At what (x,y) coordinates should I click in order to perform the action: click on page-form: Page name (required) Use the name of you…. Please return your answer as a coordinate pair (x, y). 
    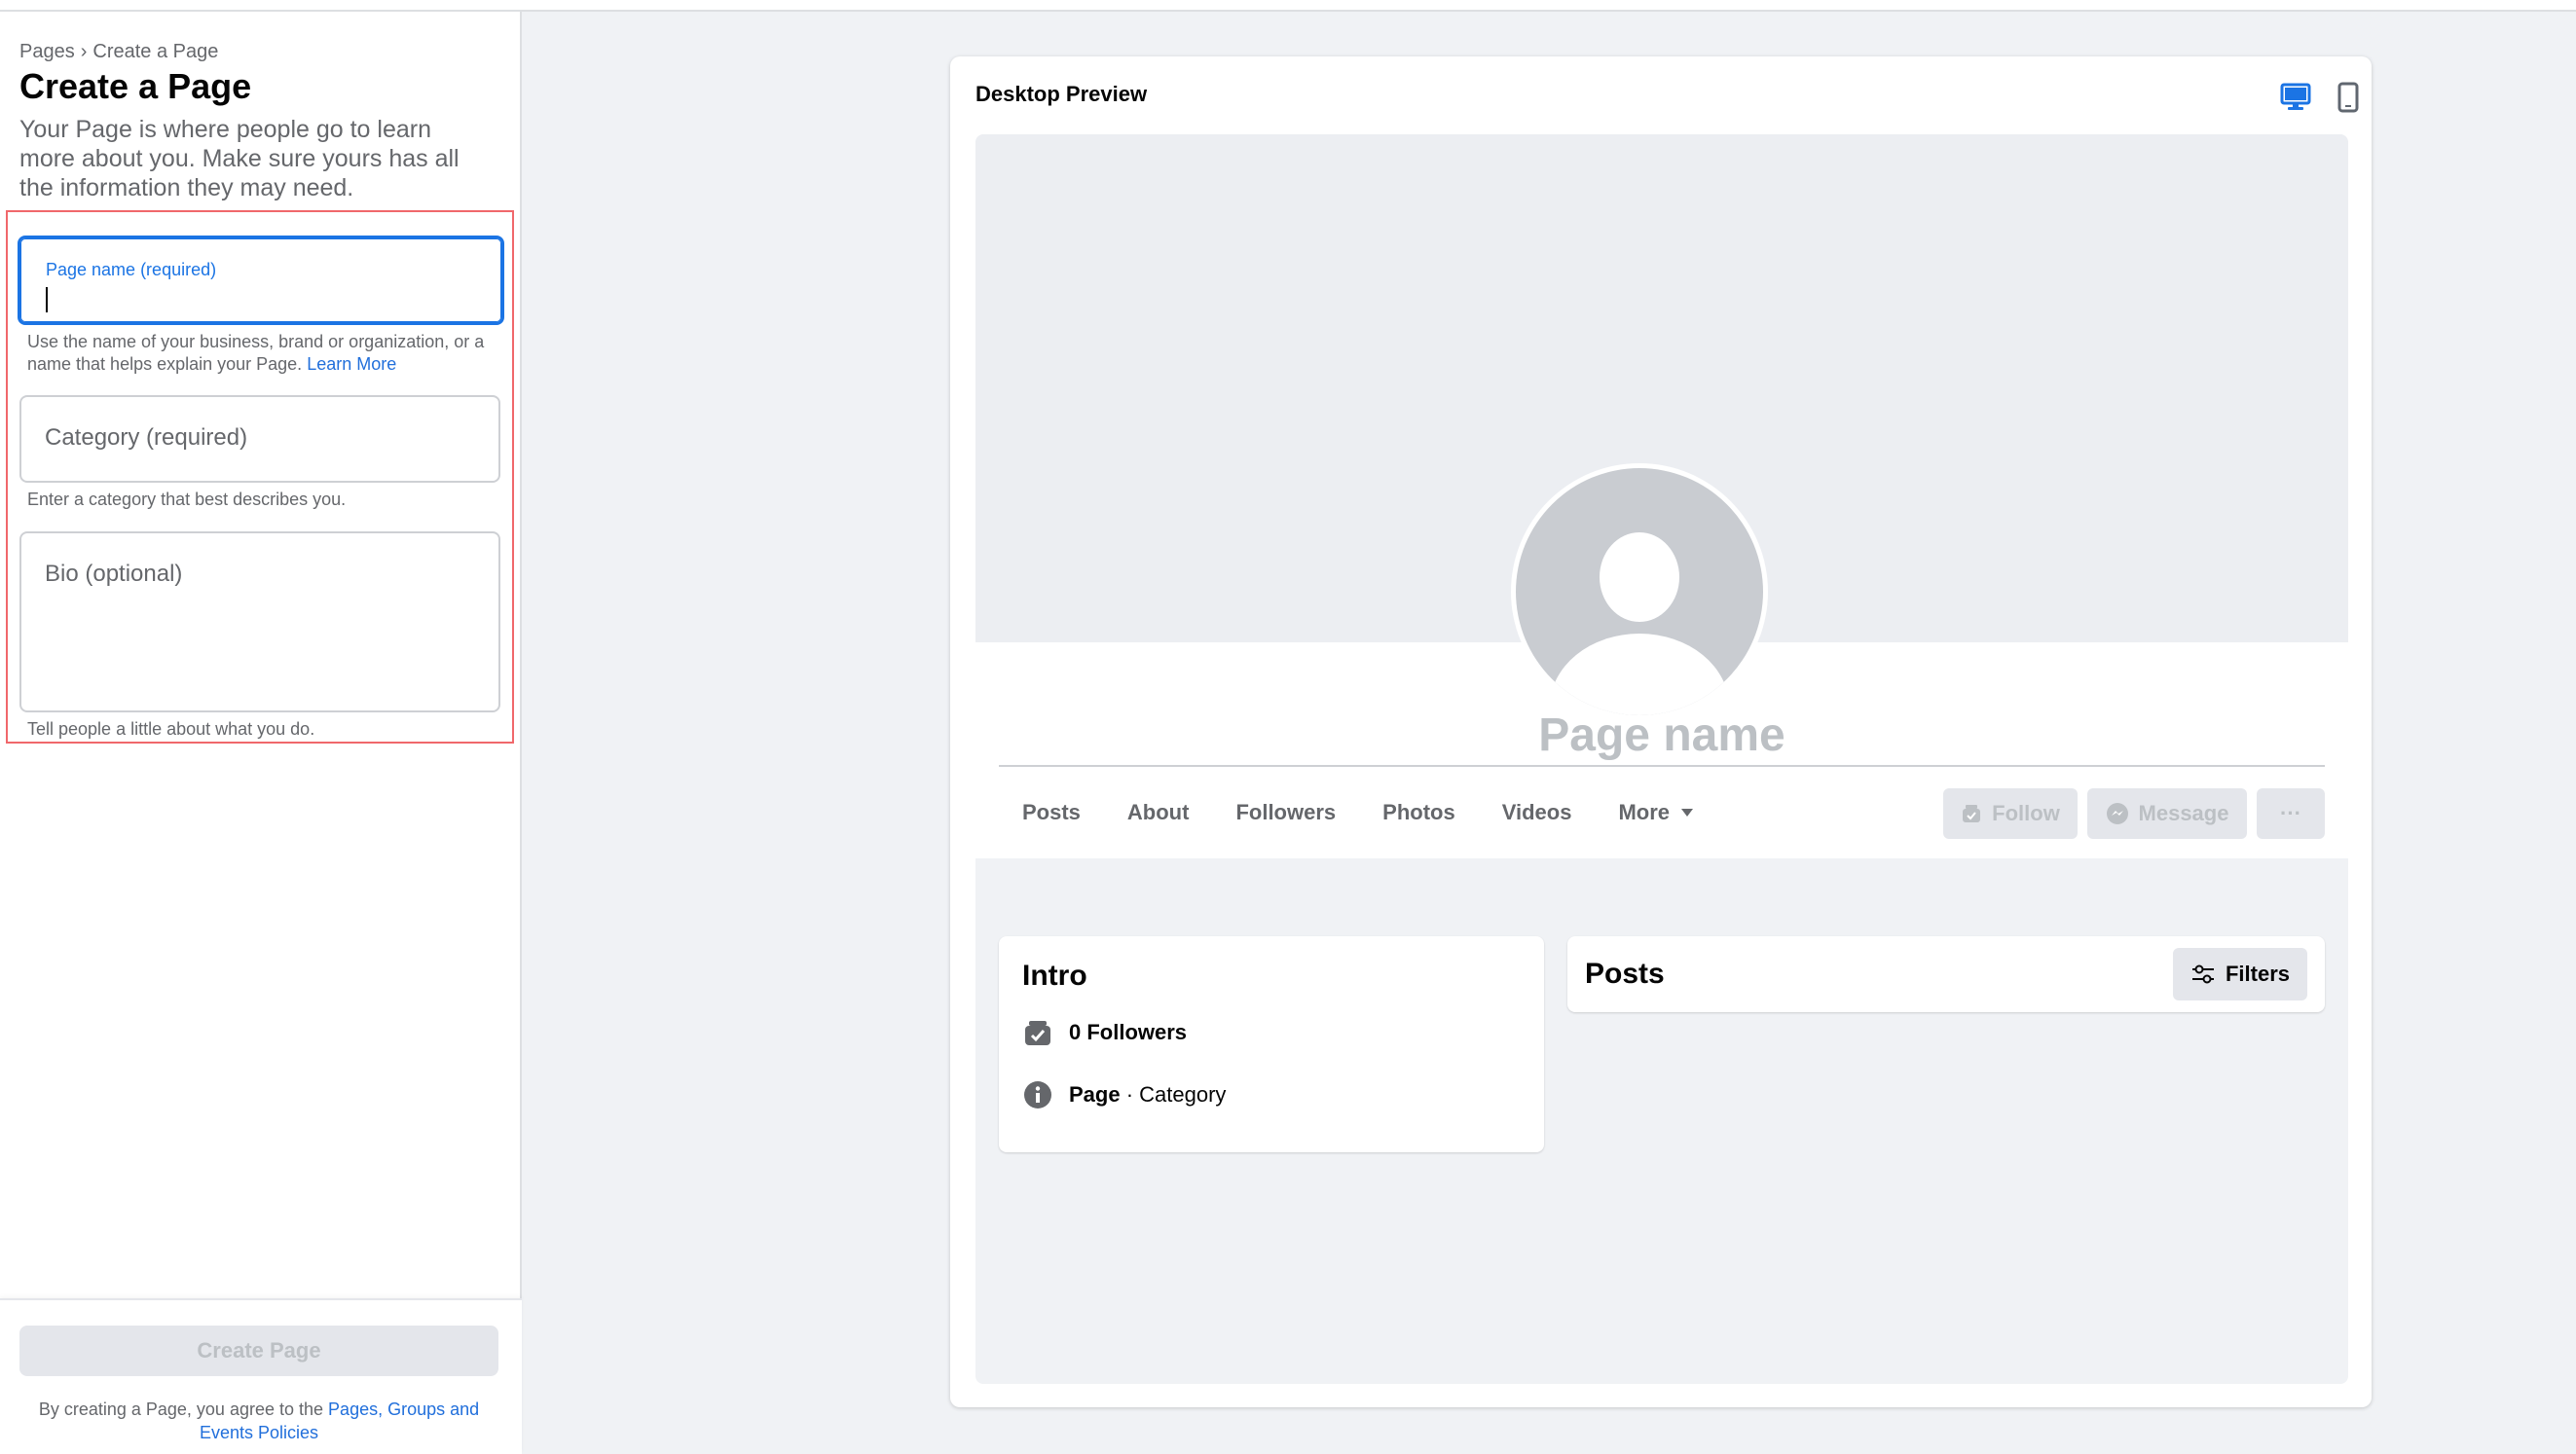
    Looking at the image, I should click on (260, 477).